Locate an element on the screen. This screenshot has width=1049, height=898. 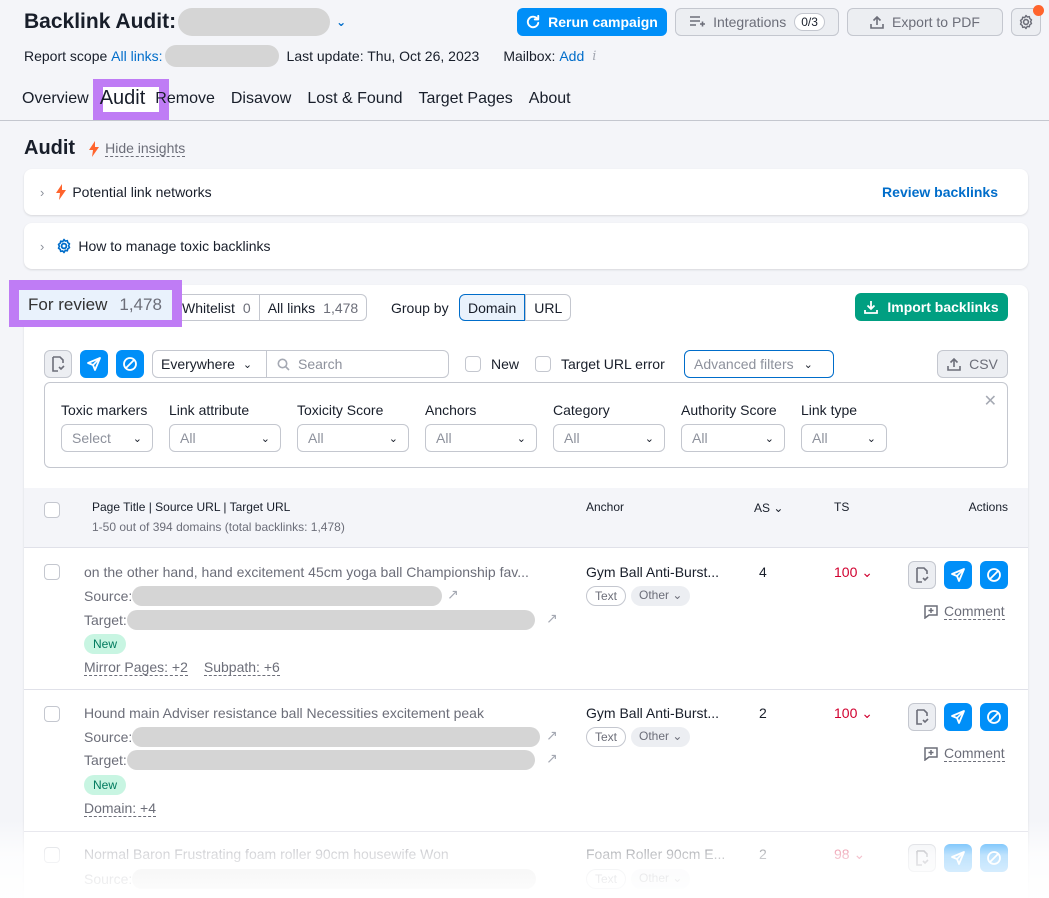
new-checkbox is located at coordinates (473, 364).